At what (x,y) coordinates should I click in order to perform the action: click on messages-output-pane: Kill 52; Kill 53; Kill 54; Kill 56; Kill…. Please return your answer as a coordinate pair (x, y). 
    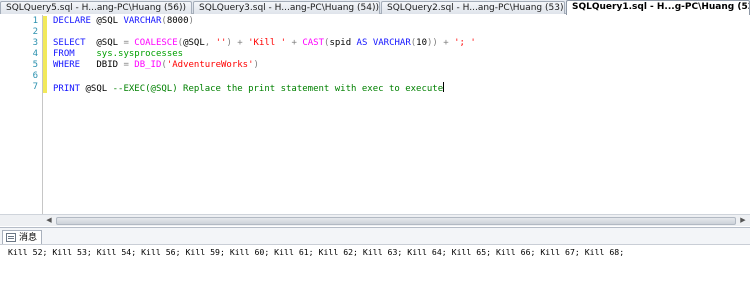
    Looking at the image, I should click on (375, 263).